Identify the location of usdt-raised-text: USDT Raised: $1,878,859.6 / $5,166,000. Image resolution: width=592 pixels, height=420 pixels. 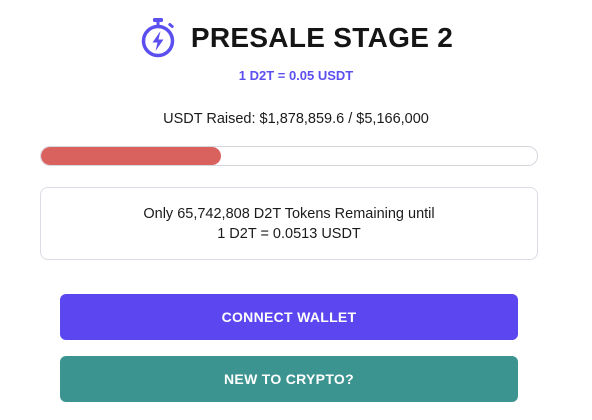
(296, 119).